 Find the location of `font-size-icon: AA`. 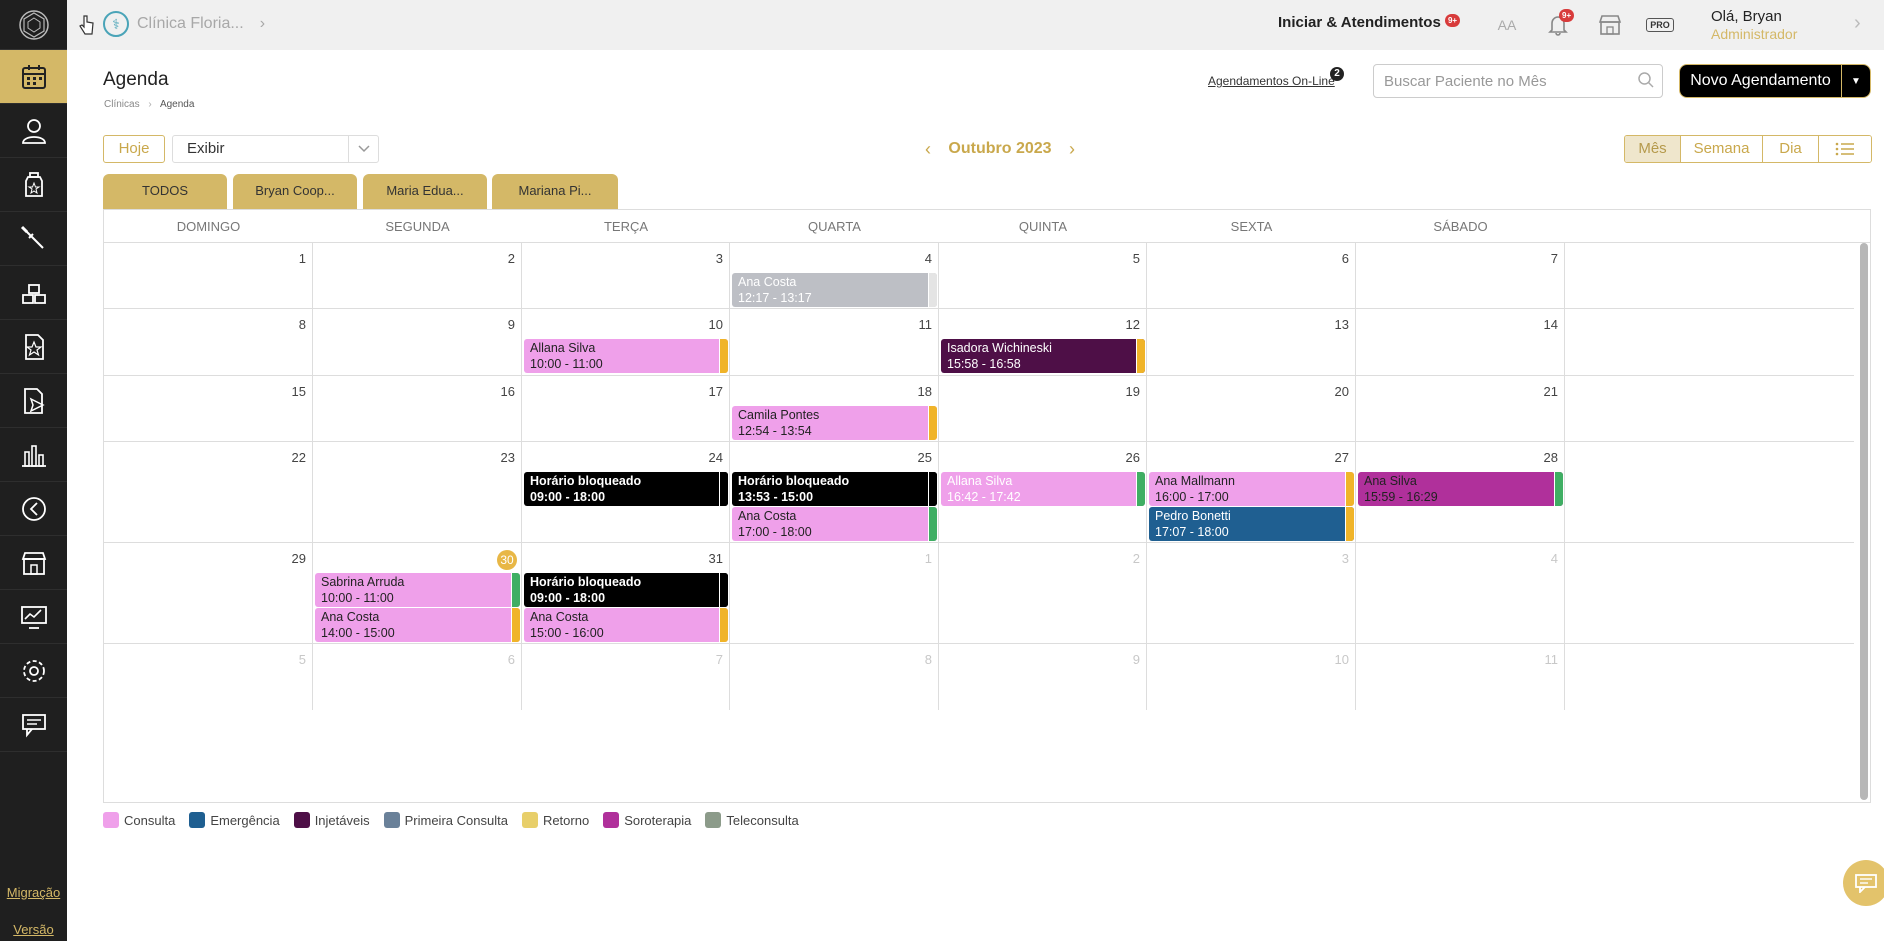

font-size-icon: AA is located at coordinates (1507, 25).